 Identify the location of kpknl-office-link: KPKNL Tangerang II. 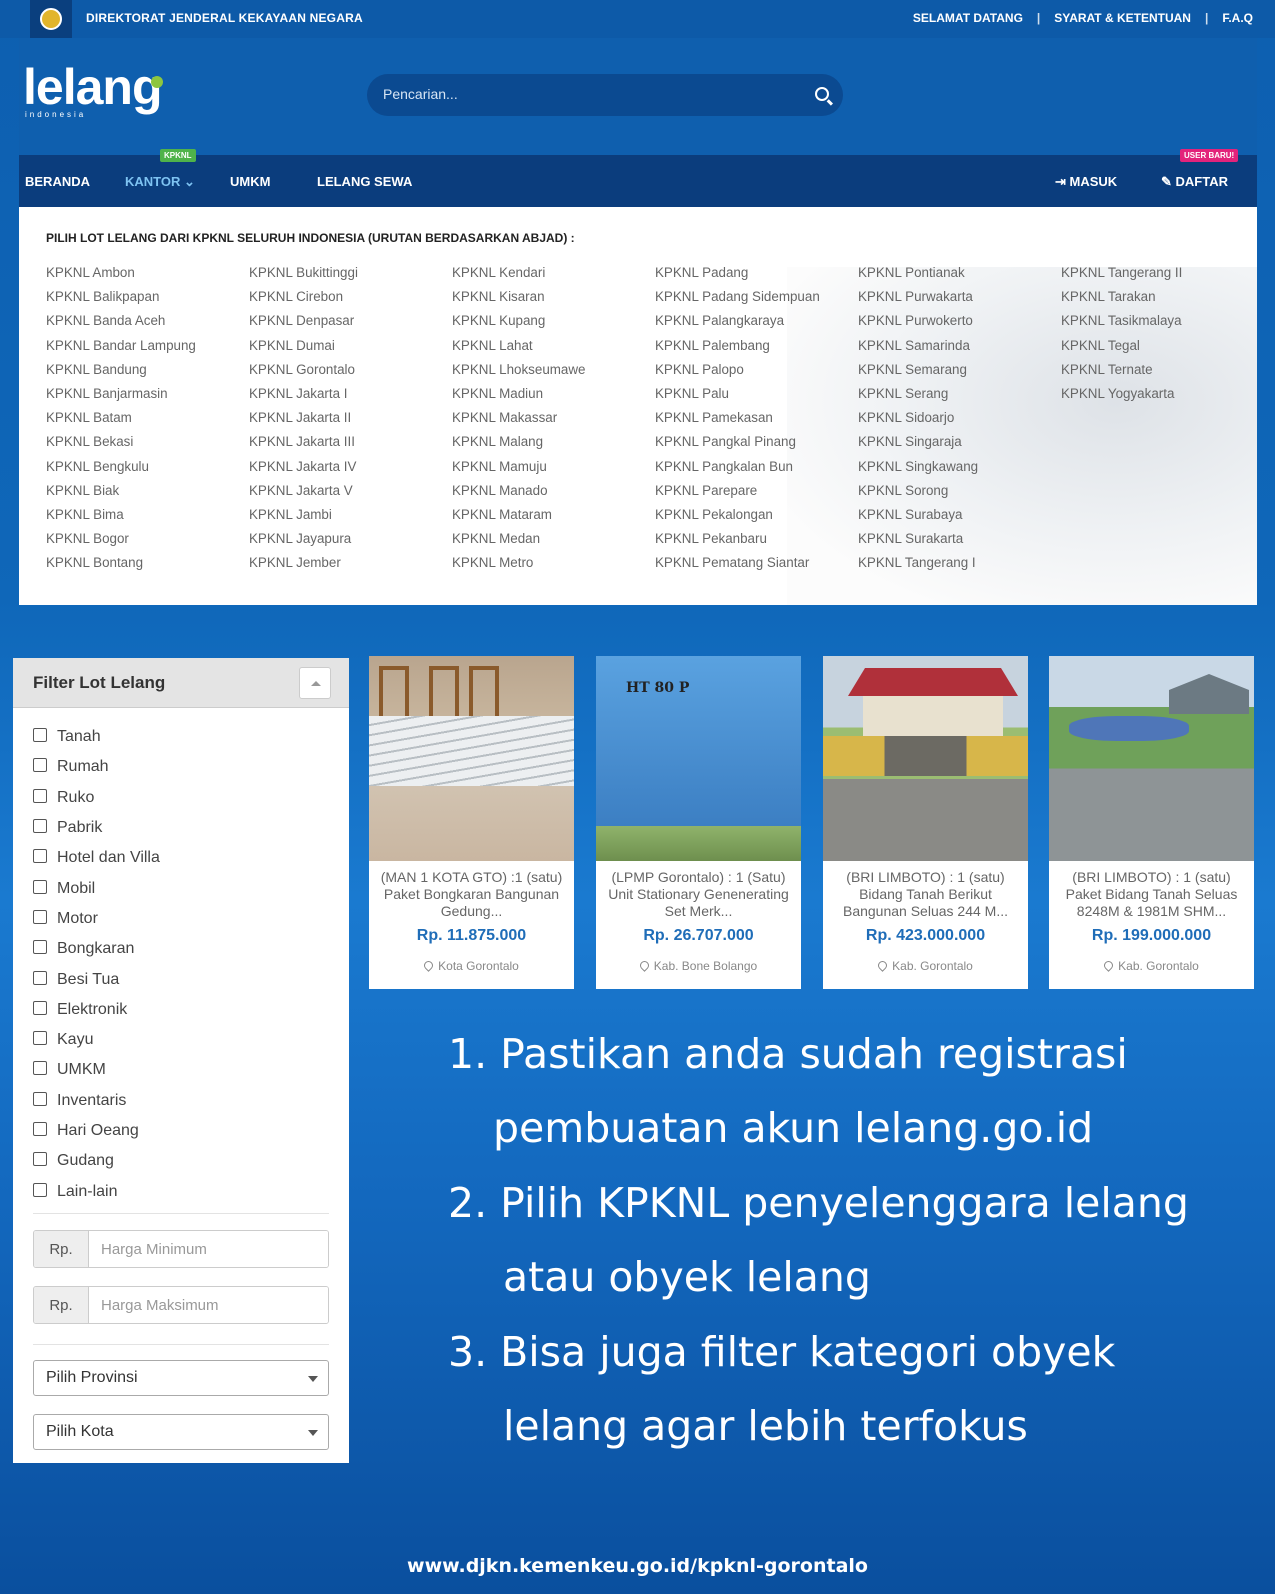
(1159, 277).